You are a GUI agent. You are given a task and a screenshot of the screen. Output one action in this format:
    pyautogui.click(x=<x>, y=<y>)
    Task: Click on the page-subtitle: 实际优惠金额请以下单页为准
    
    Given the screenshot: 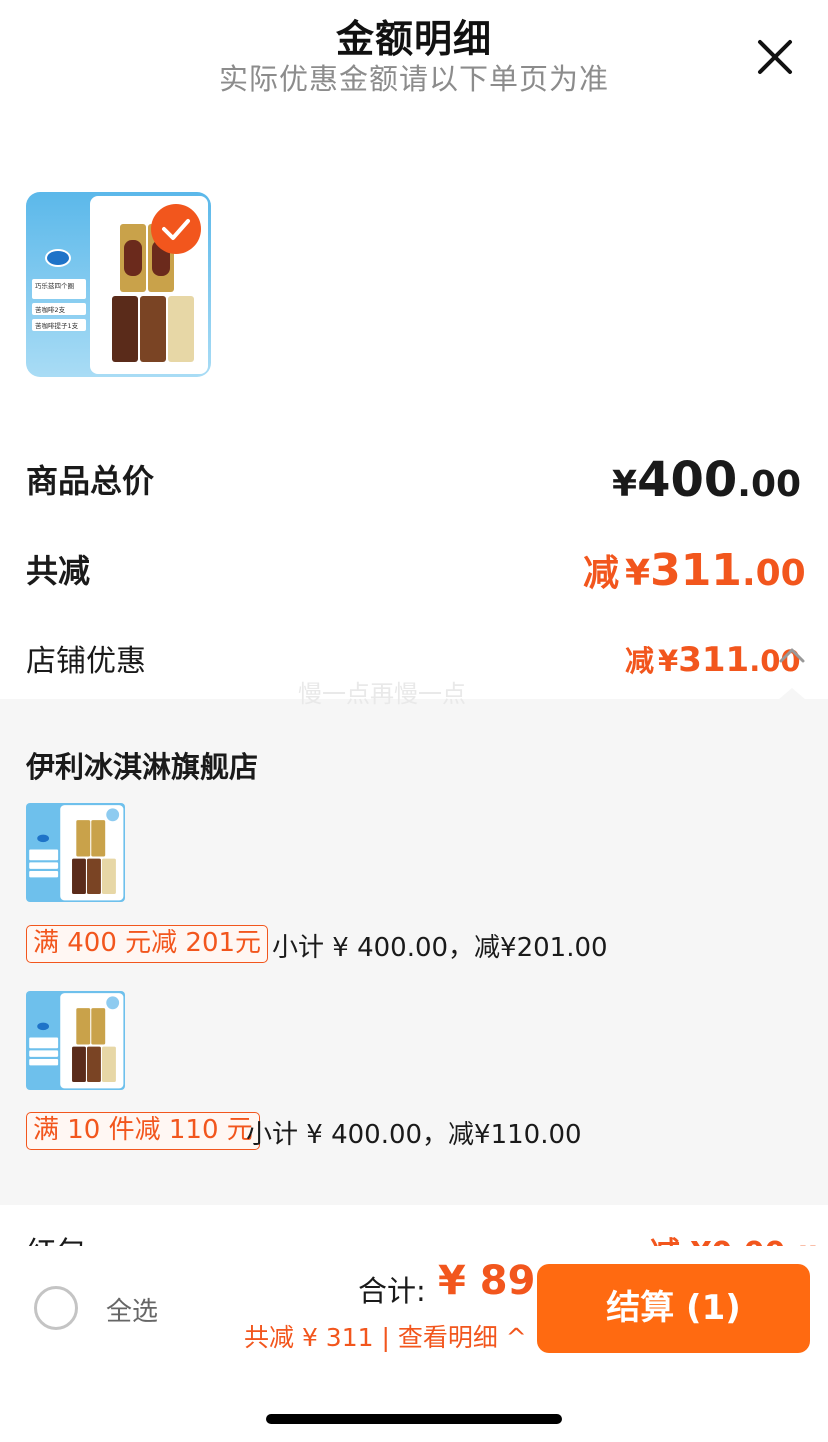 What is the action you would take?
    pyautogui.click(x=413, y=79)
    